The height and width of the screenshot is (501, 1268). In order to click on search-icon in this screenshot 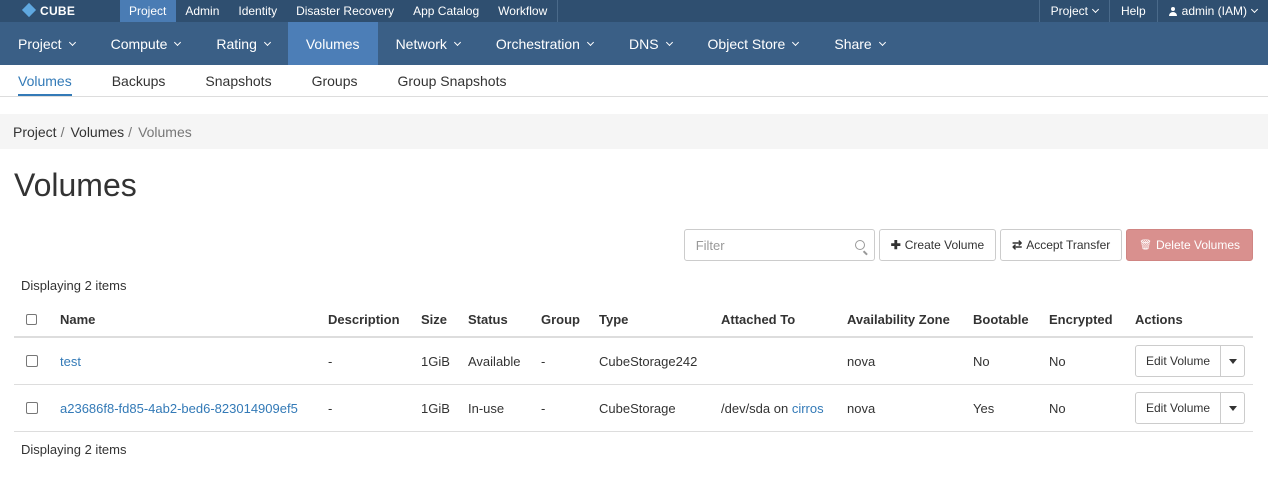, I will do `click(859, 245)`.